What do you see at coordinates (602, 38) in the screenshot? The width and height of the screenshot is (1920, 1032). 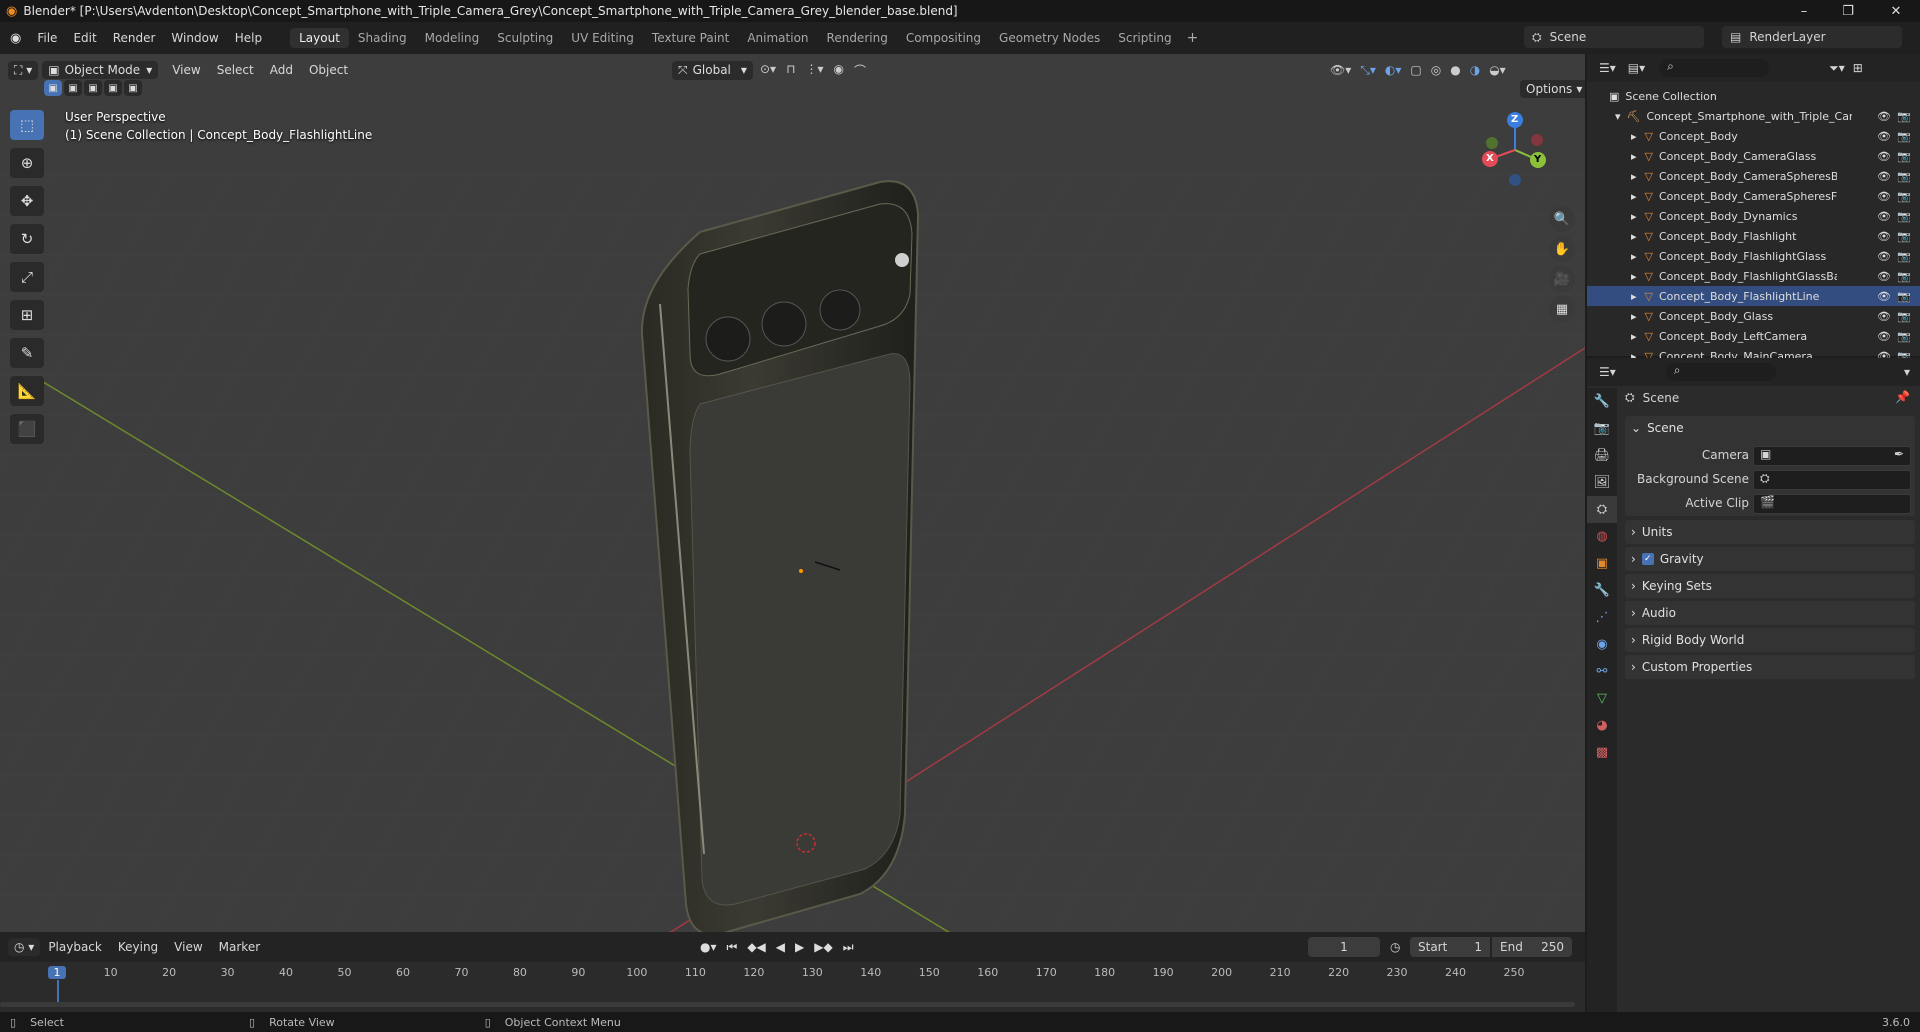 I see `tab-uv-editing: UV Editing` at bounding box center [602, 38].